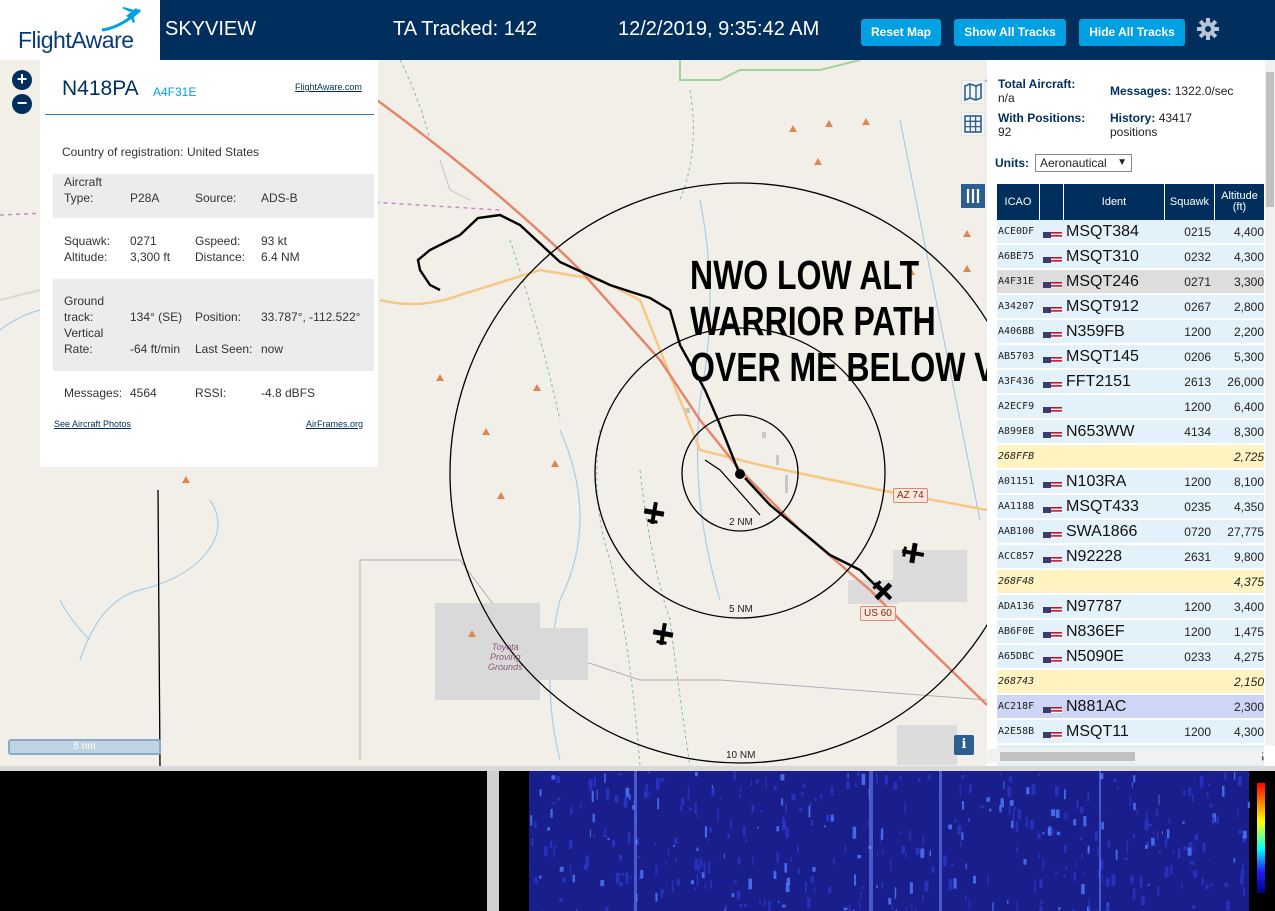 This screenshot has height=911, width=1275. Describe the element at coordinates (964, 745) in the screenshot. I see `info-button: i` at that location.